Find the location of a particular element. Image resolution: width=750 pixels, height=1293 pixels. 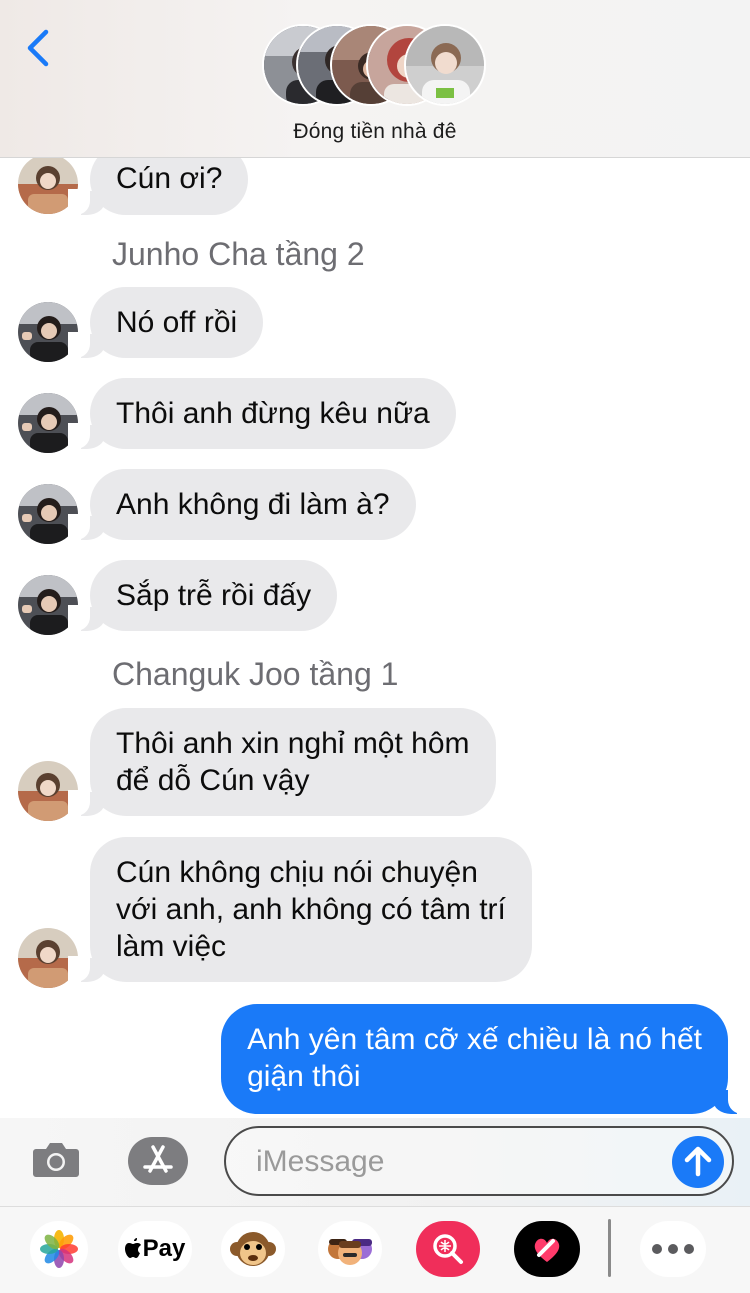

incoming-message: Sắp trễ rồi đấy is located at coordinates (202, 595).